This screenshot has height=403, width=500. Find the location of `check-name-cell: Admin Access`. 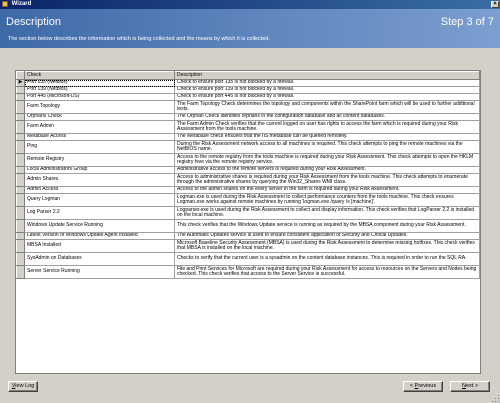

check-name-cell: Admin Access is located at coordinates (99, 190).